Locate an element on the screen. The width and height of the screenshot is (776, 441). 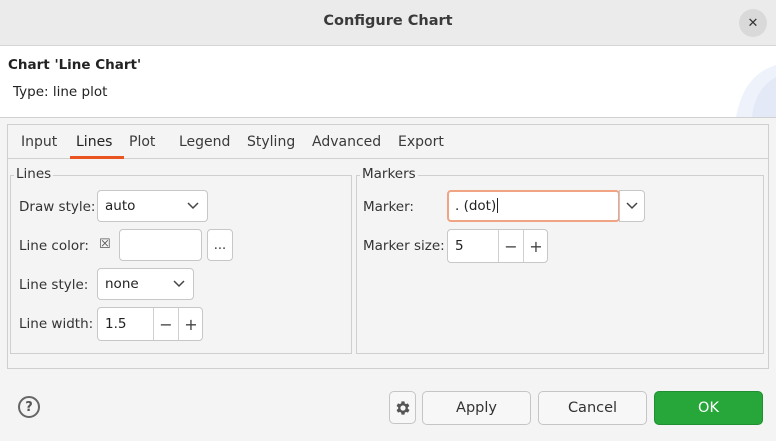
marker-combo-entry: . (dot) is located at coordinates (533, 206).